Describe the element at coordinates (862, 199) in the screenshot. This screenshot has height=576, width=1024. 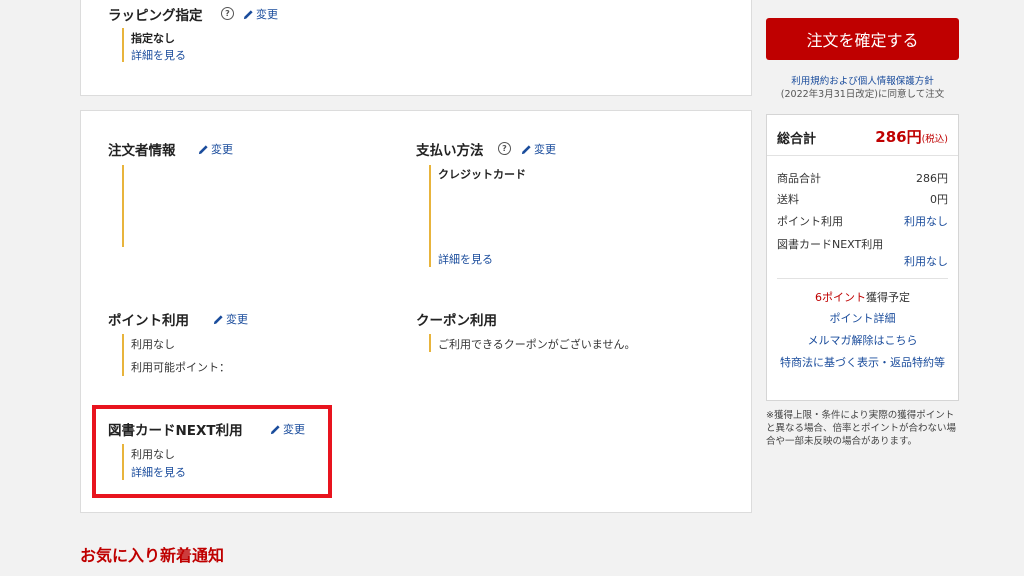
I see `summary-row-shipping: 送料 0円` at that location.